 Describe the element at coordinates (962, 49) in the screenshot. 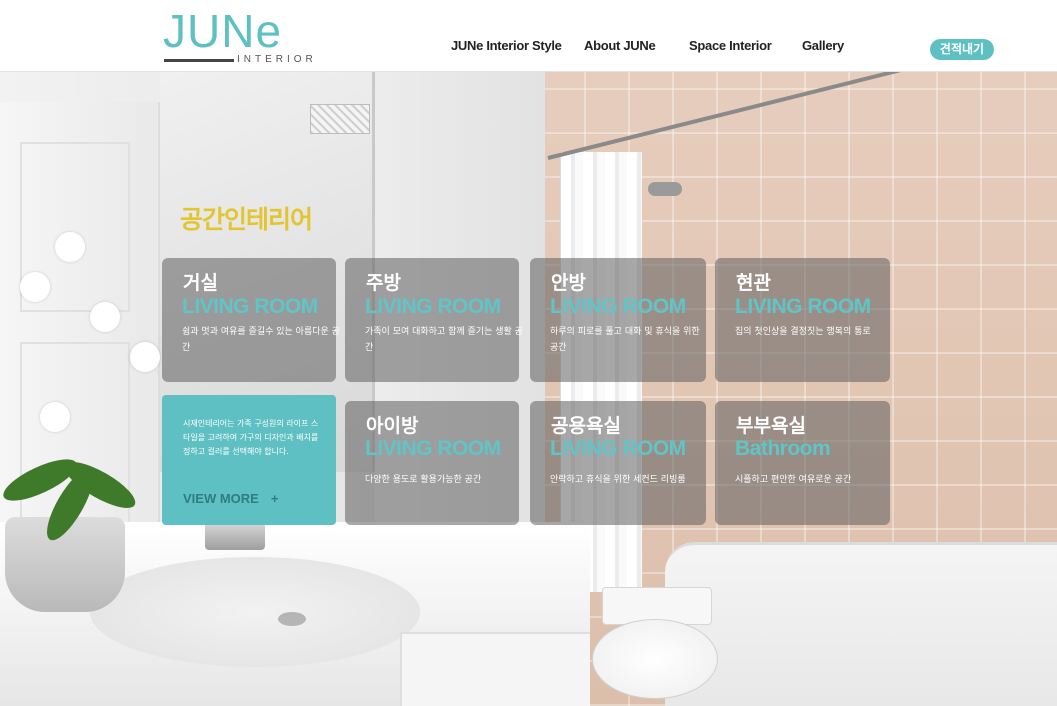

I see `quote-button: 견적내기` at that location.